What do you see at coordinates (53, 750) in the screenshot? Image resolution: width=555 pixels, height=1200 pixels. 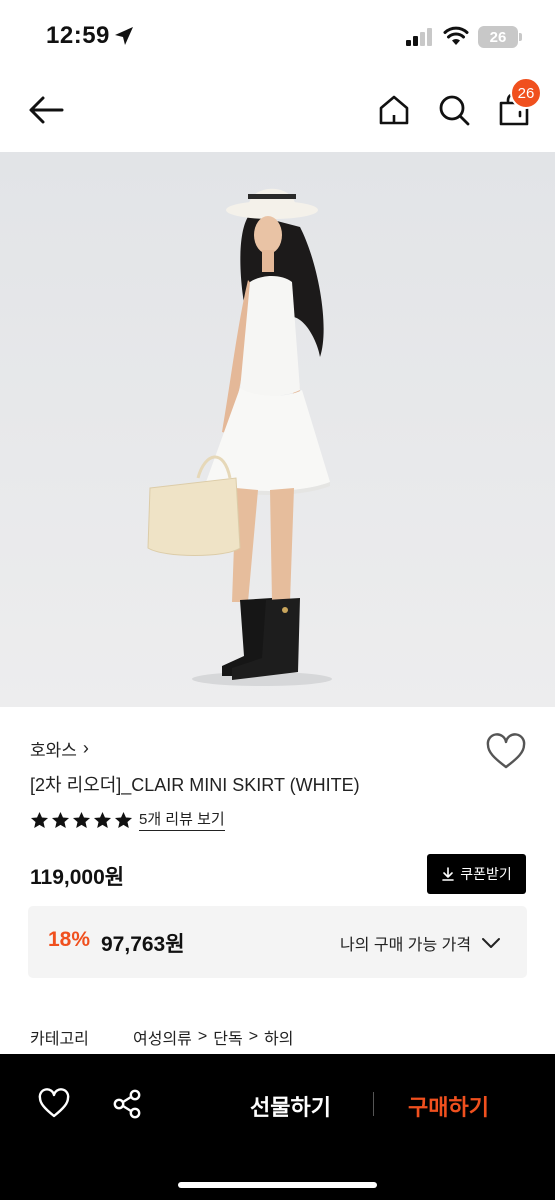 I see `brand-name: 호와스` at bounding box center [53, 750].